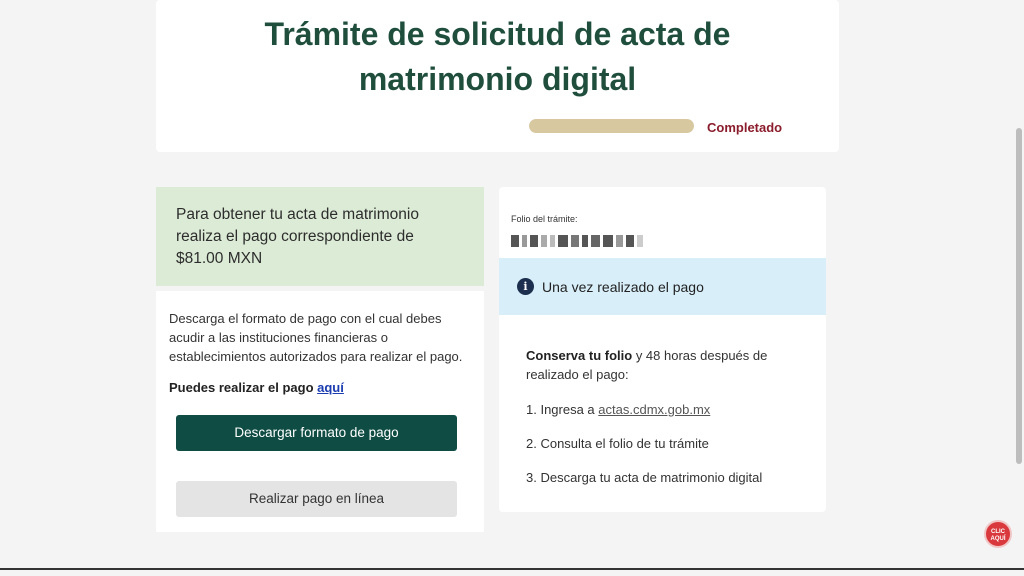  I want to click on title-line-2: matrimonio digital, so click(497, 79).